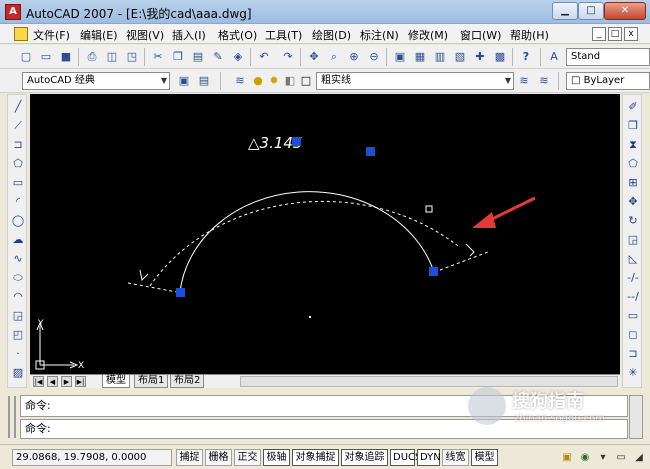 The height and width of the screenshot is (469, 650). Describe the element at coordinates (354, 57) in the screenshot. I see `zoom-window-icon: ⊕` at that location.